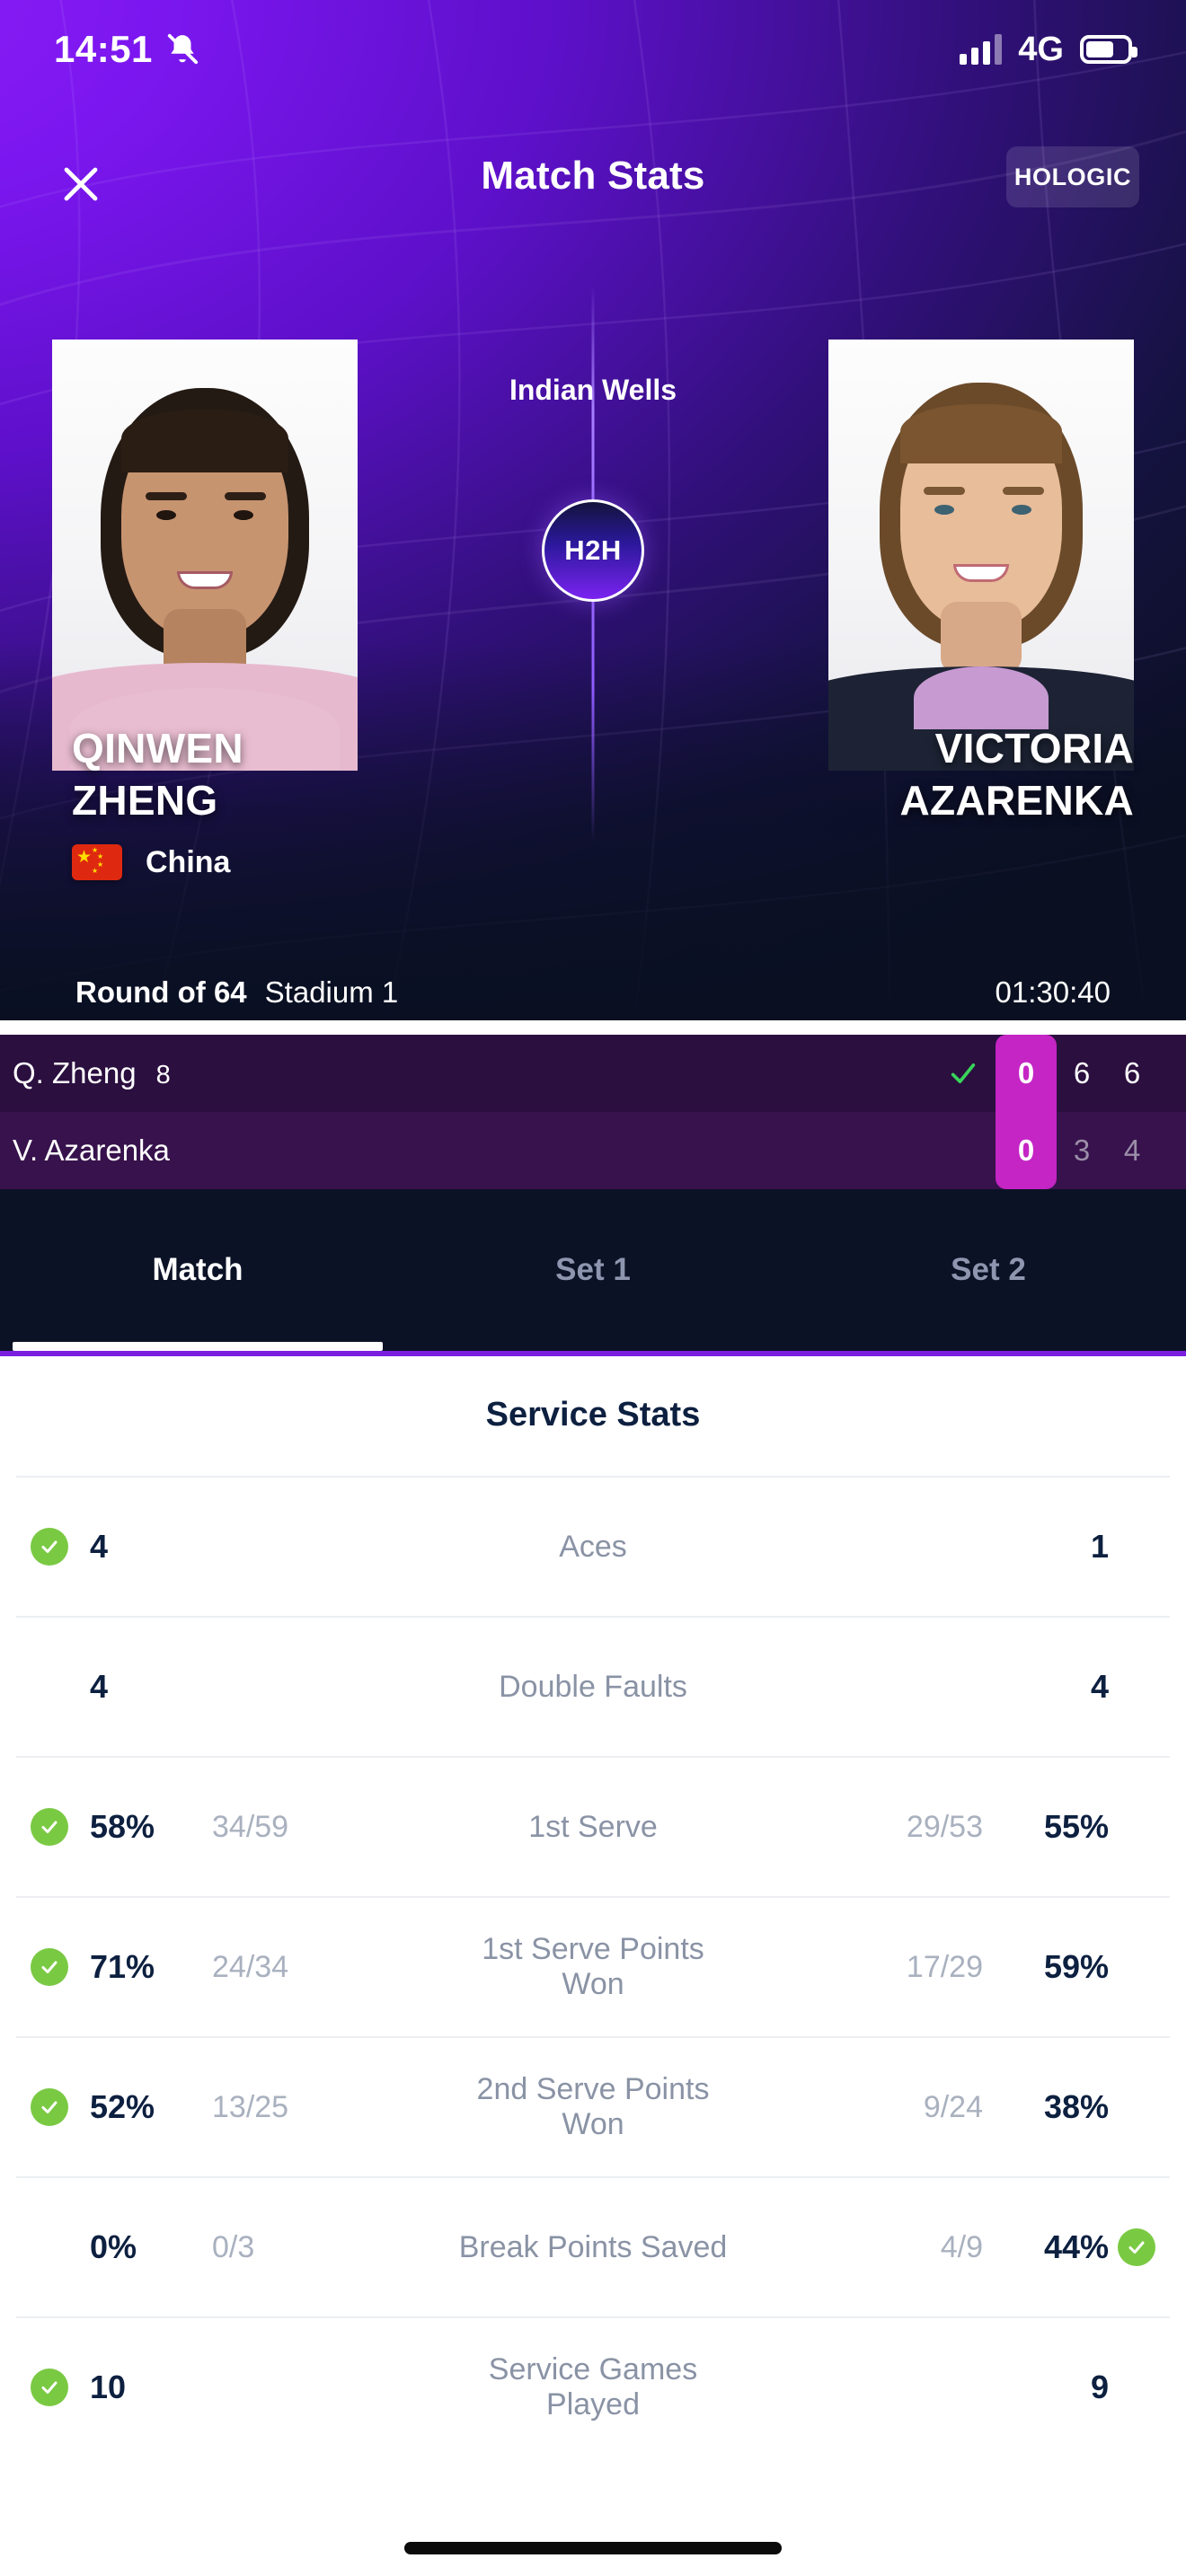 Image resolution: width=1186 pixels, height=2576 pixels. I want to click on sponsor-badge: HOLOGIC, so click(1072, 176).